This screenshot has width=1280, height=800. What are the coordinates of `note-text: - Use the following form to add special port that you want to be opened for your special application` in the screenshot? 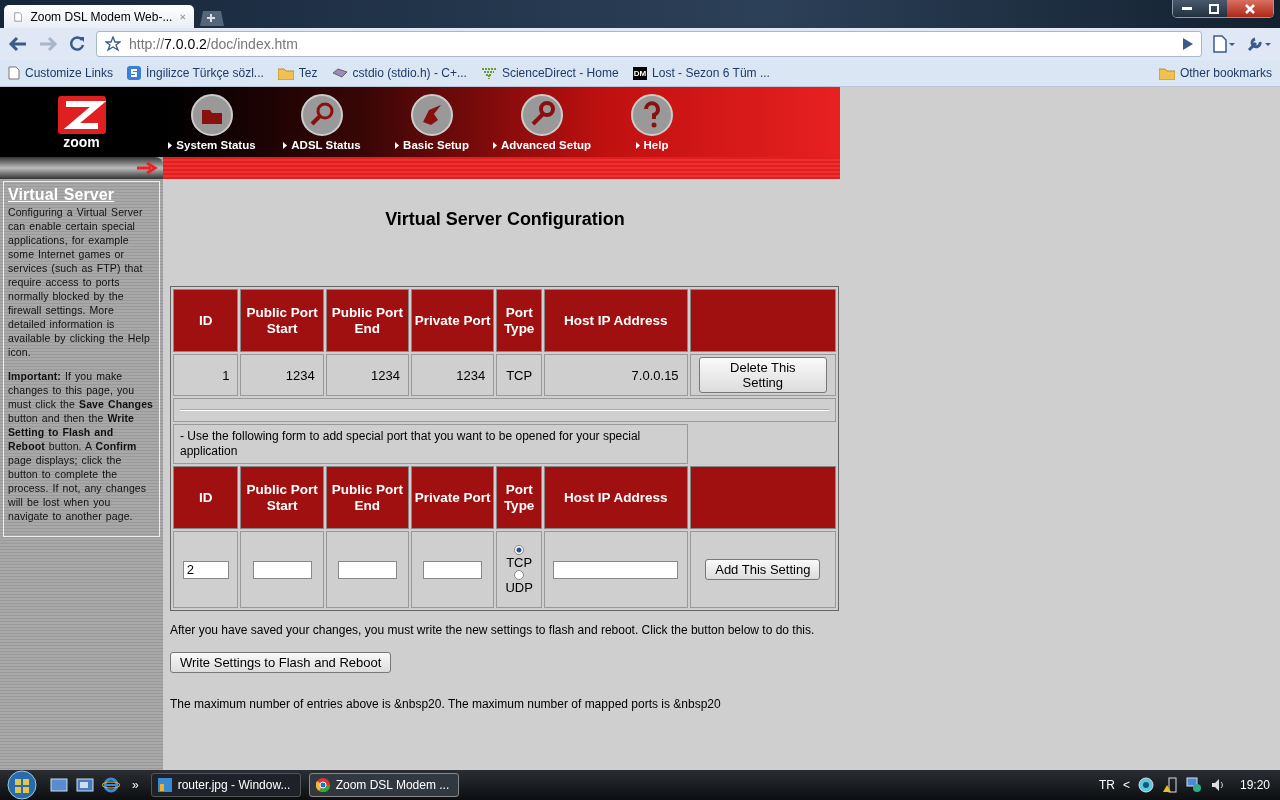 It's located at (430, 444).